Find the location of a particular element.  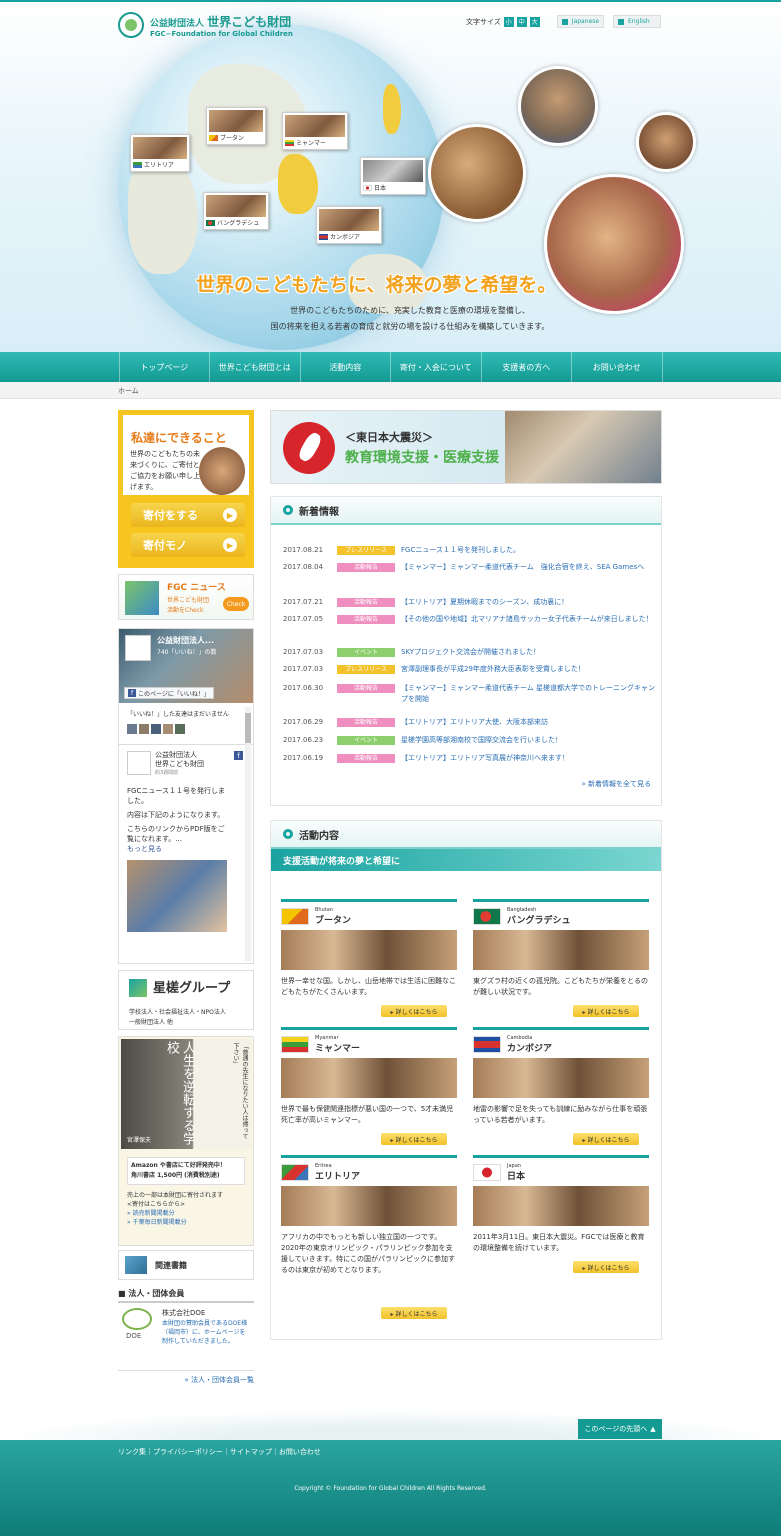

related-books-button: 関連書籍 is located at coordinates (186, 1265).